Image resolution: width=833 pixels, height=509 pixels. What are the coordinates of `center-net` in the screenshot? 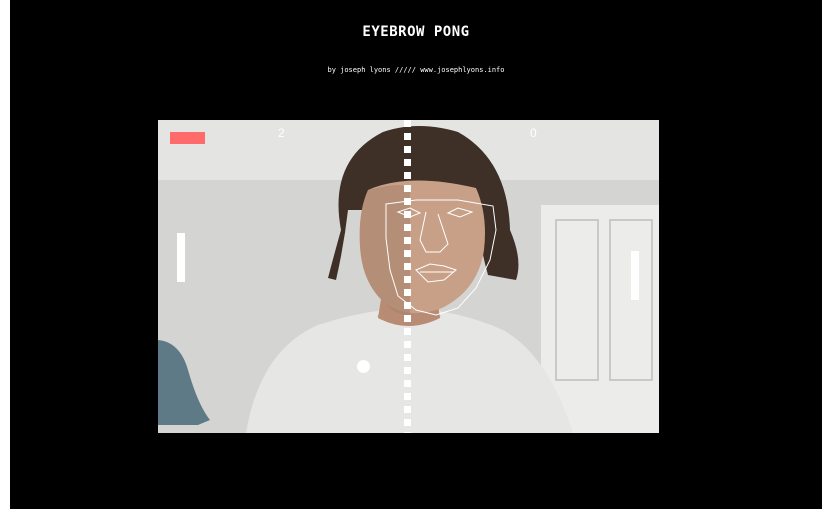 It's located at (407, 276).